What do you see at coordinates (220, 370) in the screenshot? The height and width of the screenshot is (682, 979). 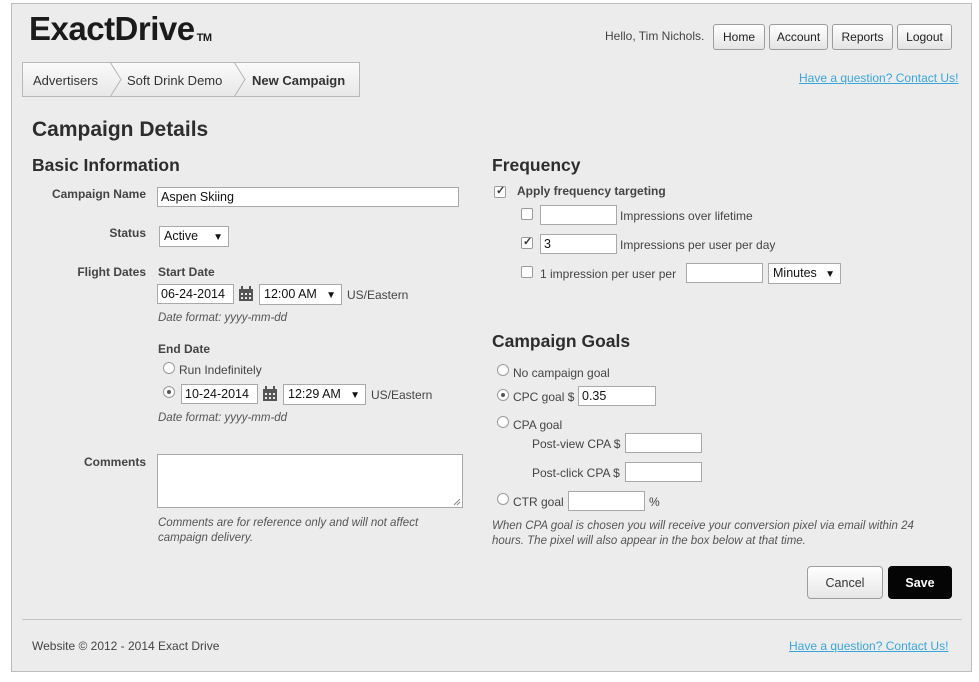 I see `run-indefinitely-label: Run Indefinitely` at bounding box center [220, 370].